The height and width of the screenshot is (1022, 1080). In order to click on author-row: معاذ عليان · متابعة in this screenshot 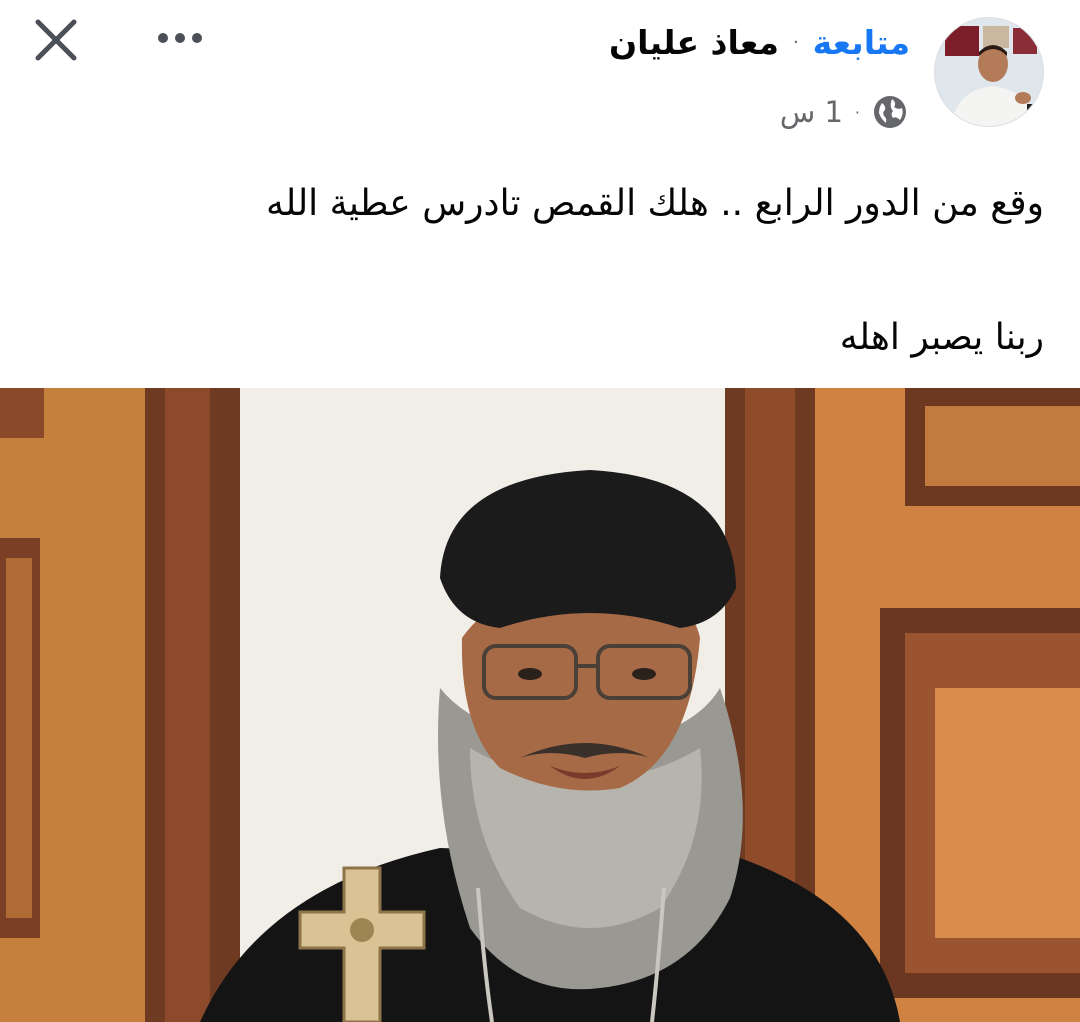, I will do `click(759, 42)`.